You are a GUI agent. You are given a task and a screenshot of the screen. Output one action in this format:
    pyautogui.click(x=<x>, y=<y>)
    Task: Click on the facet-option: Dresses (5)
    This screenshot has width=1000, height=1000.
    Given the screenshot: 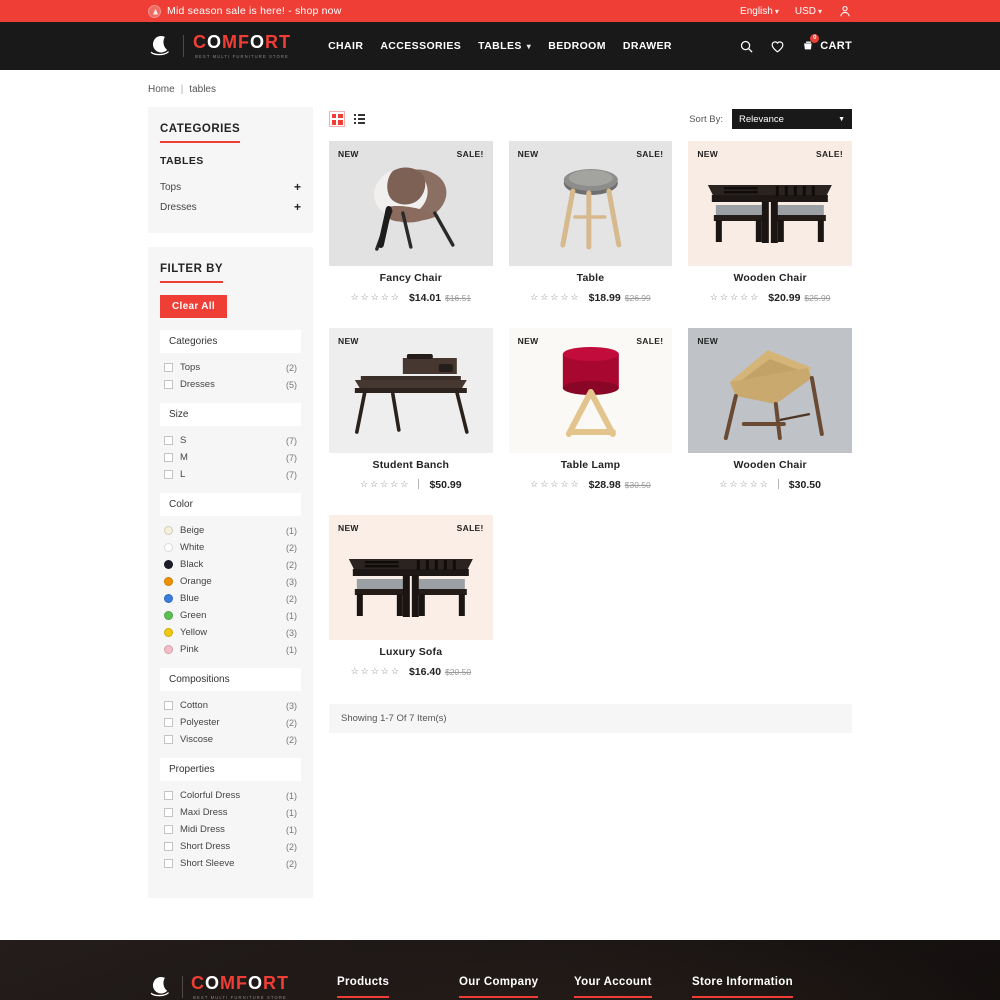 What is the action you would take?
    pyautogui.click(x=230, y=384)
    